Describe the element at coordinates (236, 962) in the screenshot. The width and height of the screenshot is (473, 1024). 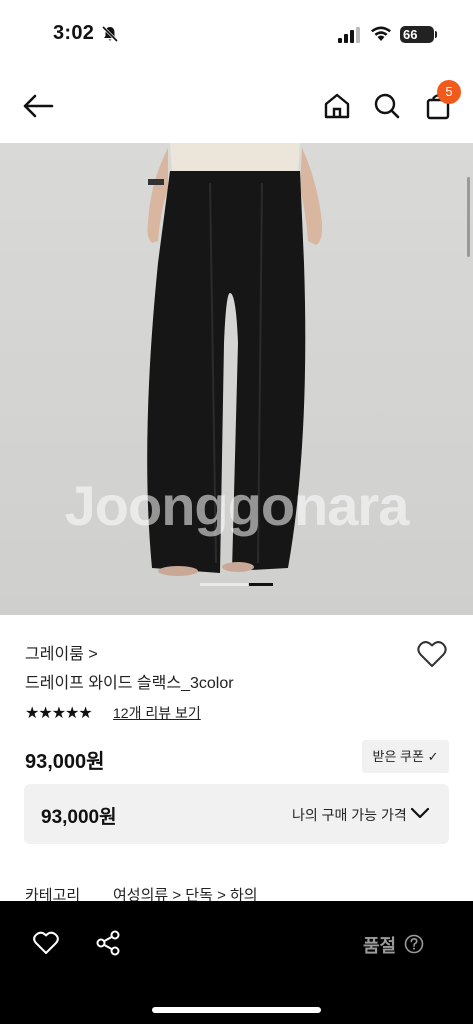
I see `bottom-action-bar: 품절` at that location.